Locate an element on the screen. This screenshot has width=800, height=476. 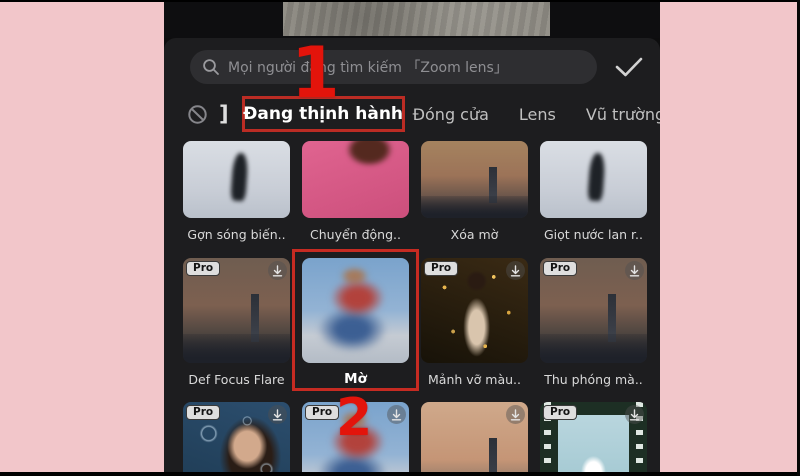
effect-card-gon-song-bien: Pro Gợn sóng biến.. is located at coordinates (236, 192).